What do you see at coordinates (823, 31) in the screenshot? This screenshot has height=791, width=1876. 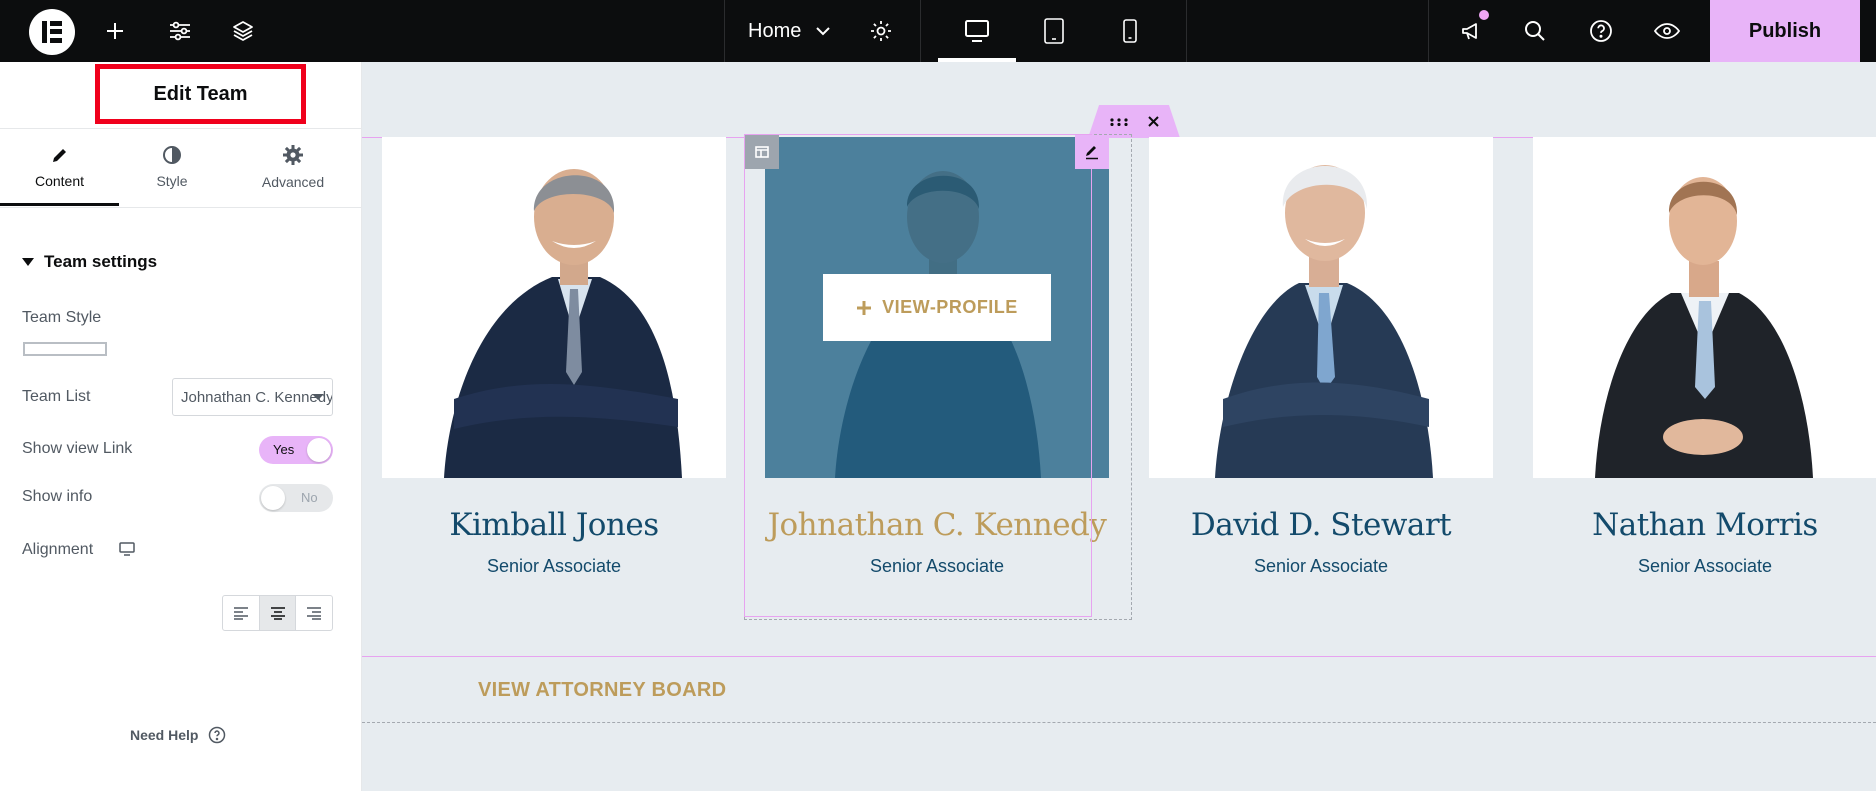 I see `chevron-down-icon` at bounding box center [823, 31].